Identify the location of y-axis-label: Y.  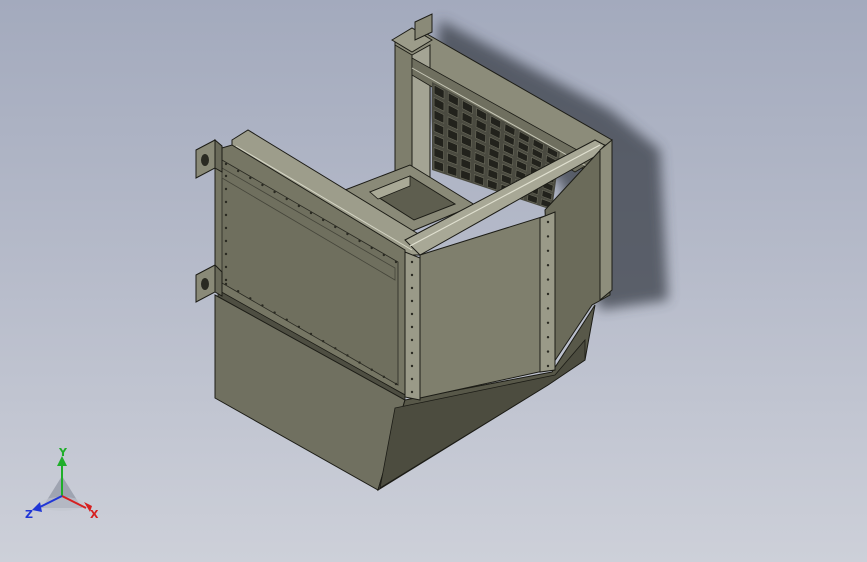
(63, 452).